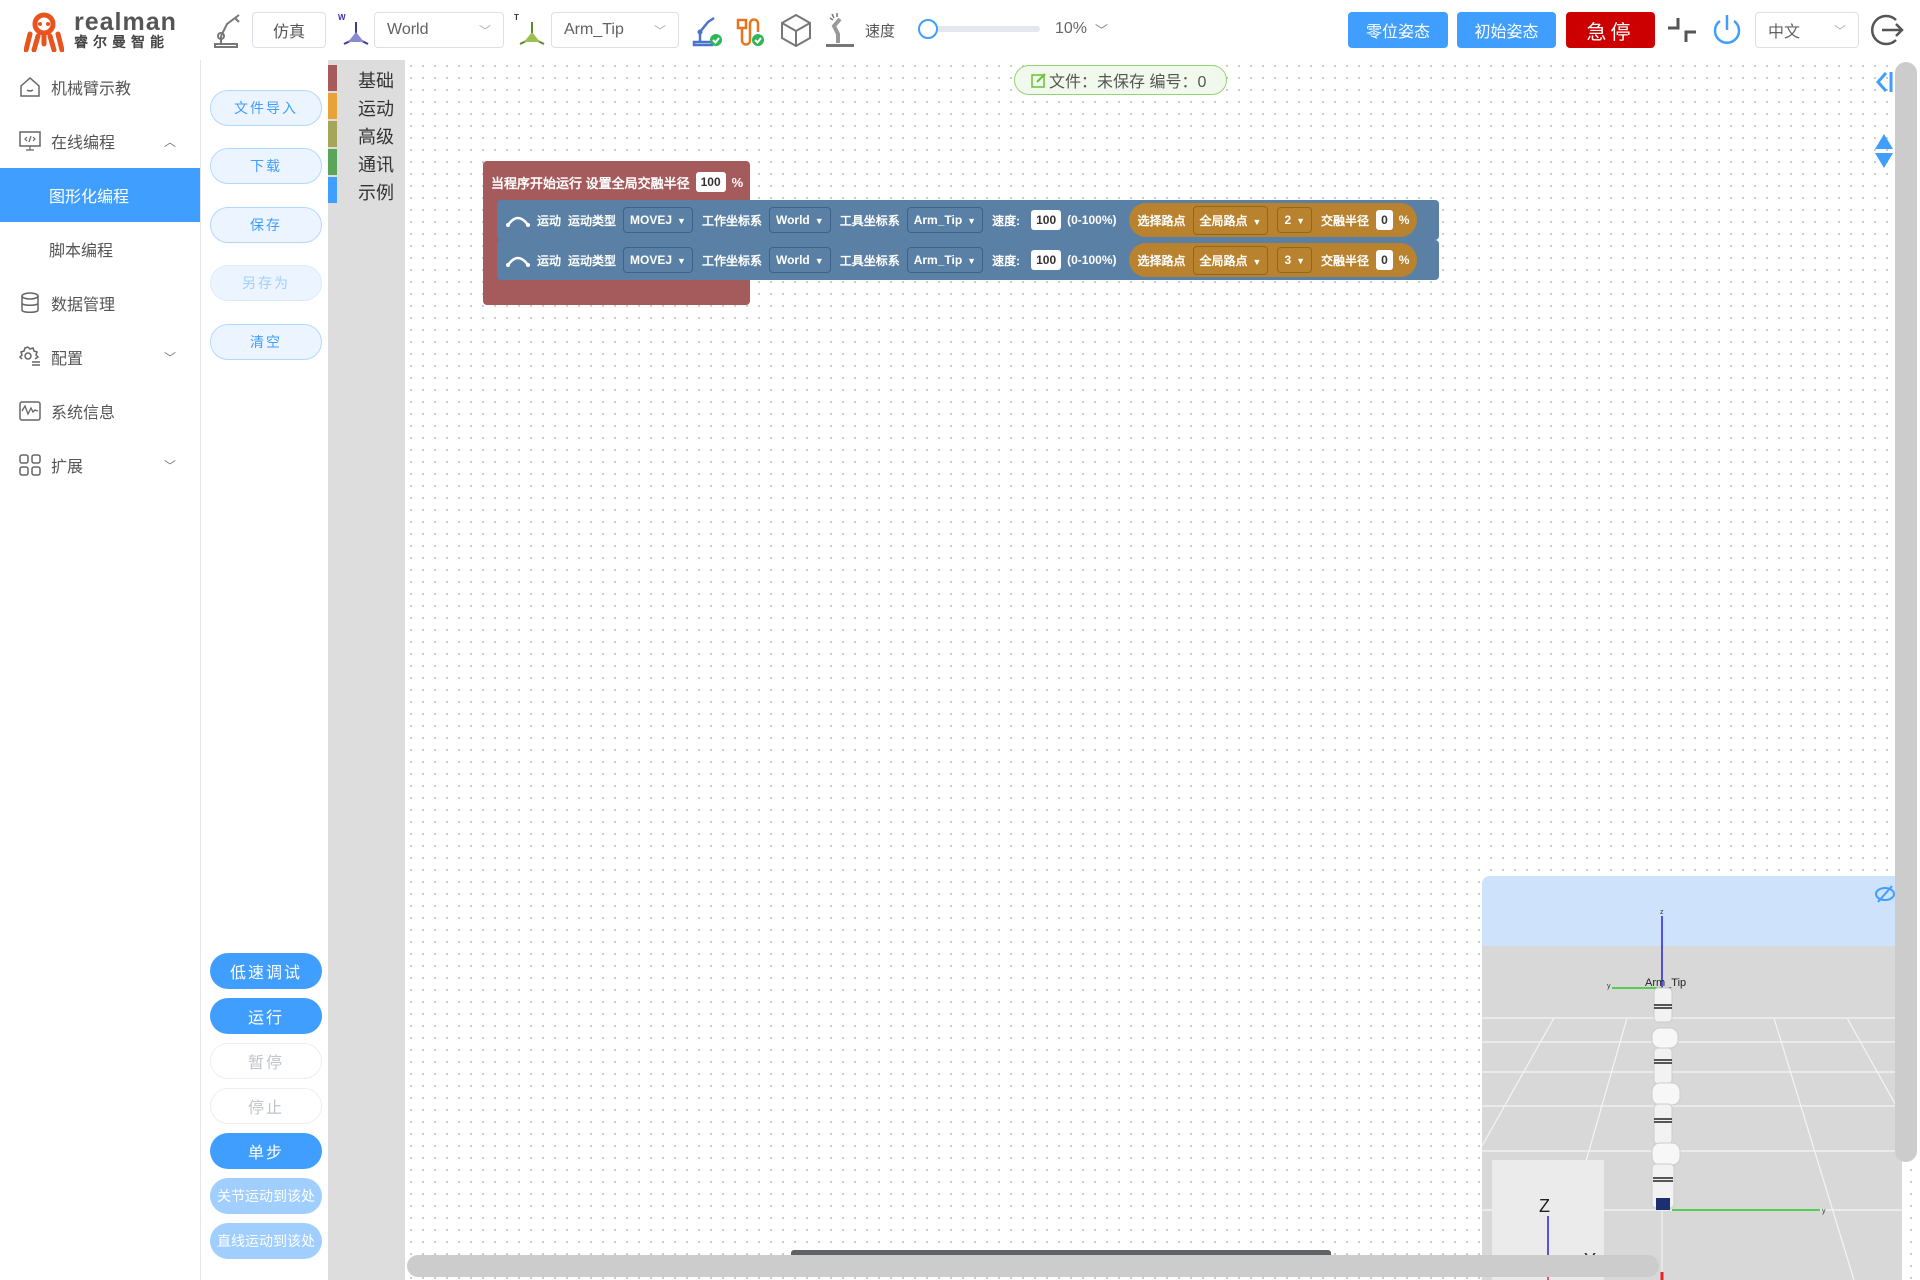  I want to click on speed-dropdown-icon: ﹀, so click(1101, 29).